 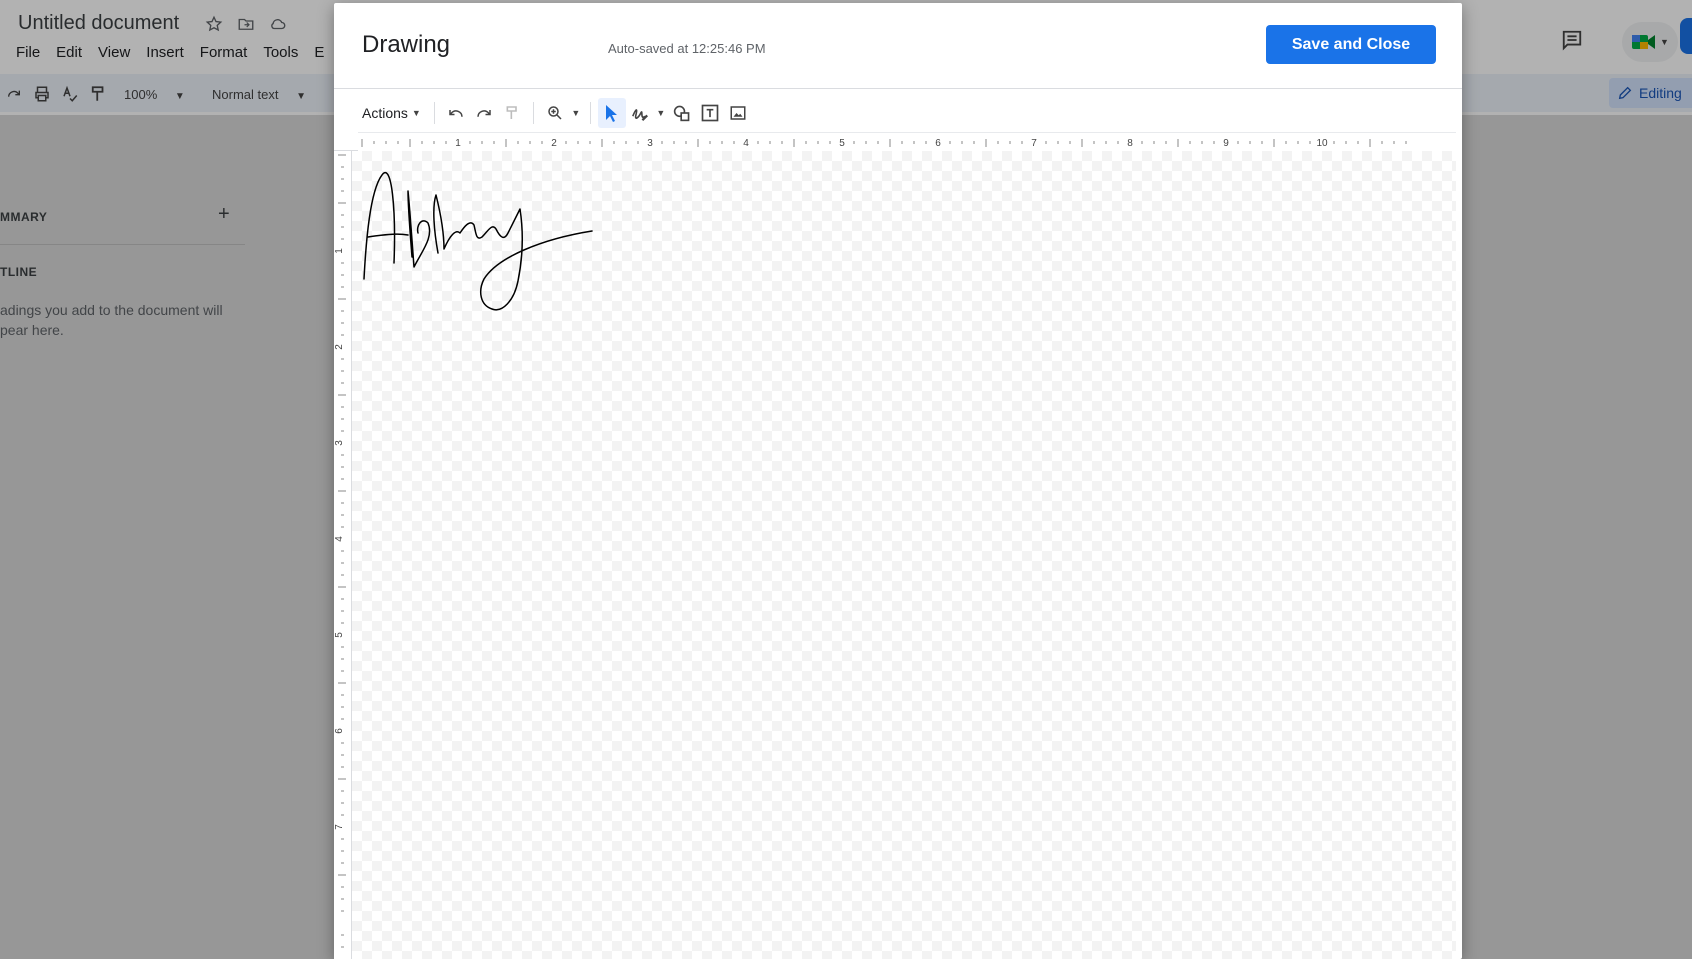 I want to click on select-tool-button, so click(x=611, y=113).